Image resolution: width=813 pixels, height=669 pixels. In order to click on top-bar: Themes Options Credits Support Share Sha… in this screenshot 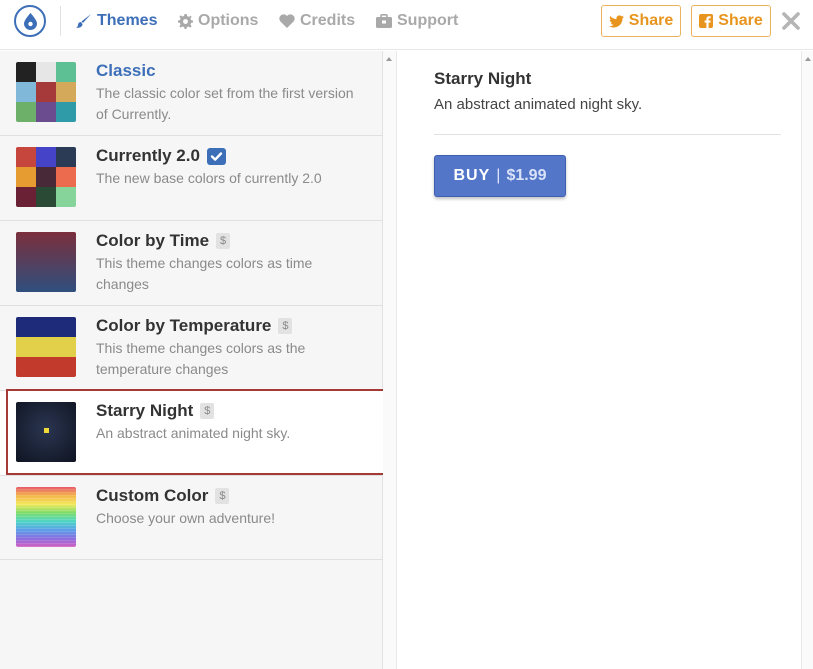, I will do `click(406, 25)`.